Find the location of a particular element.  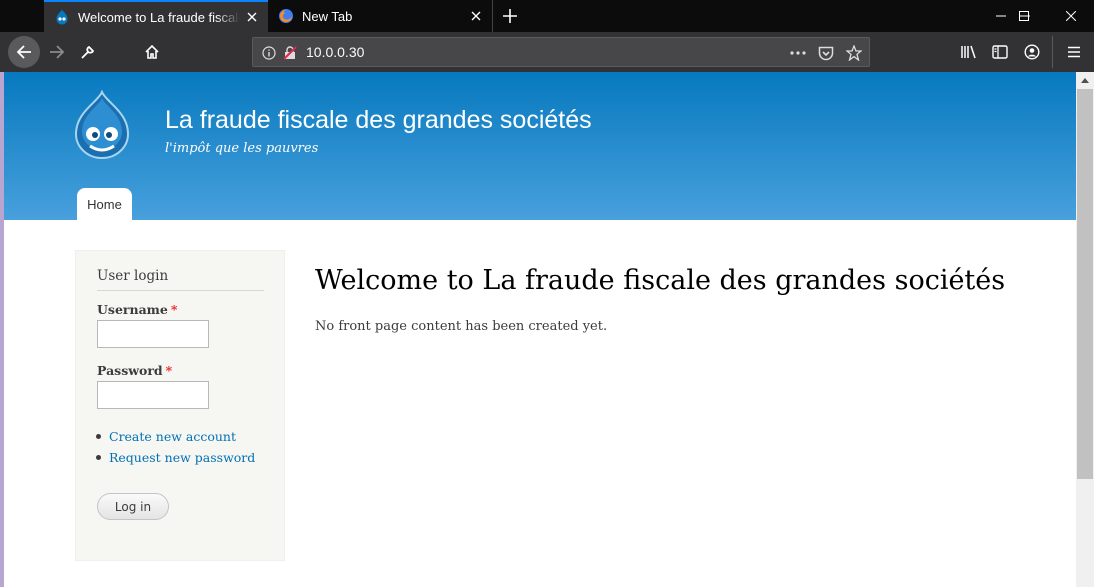

vertical-scrollbar is located at coordinates (1085, 329).